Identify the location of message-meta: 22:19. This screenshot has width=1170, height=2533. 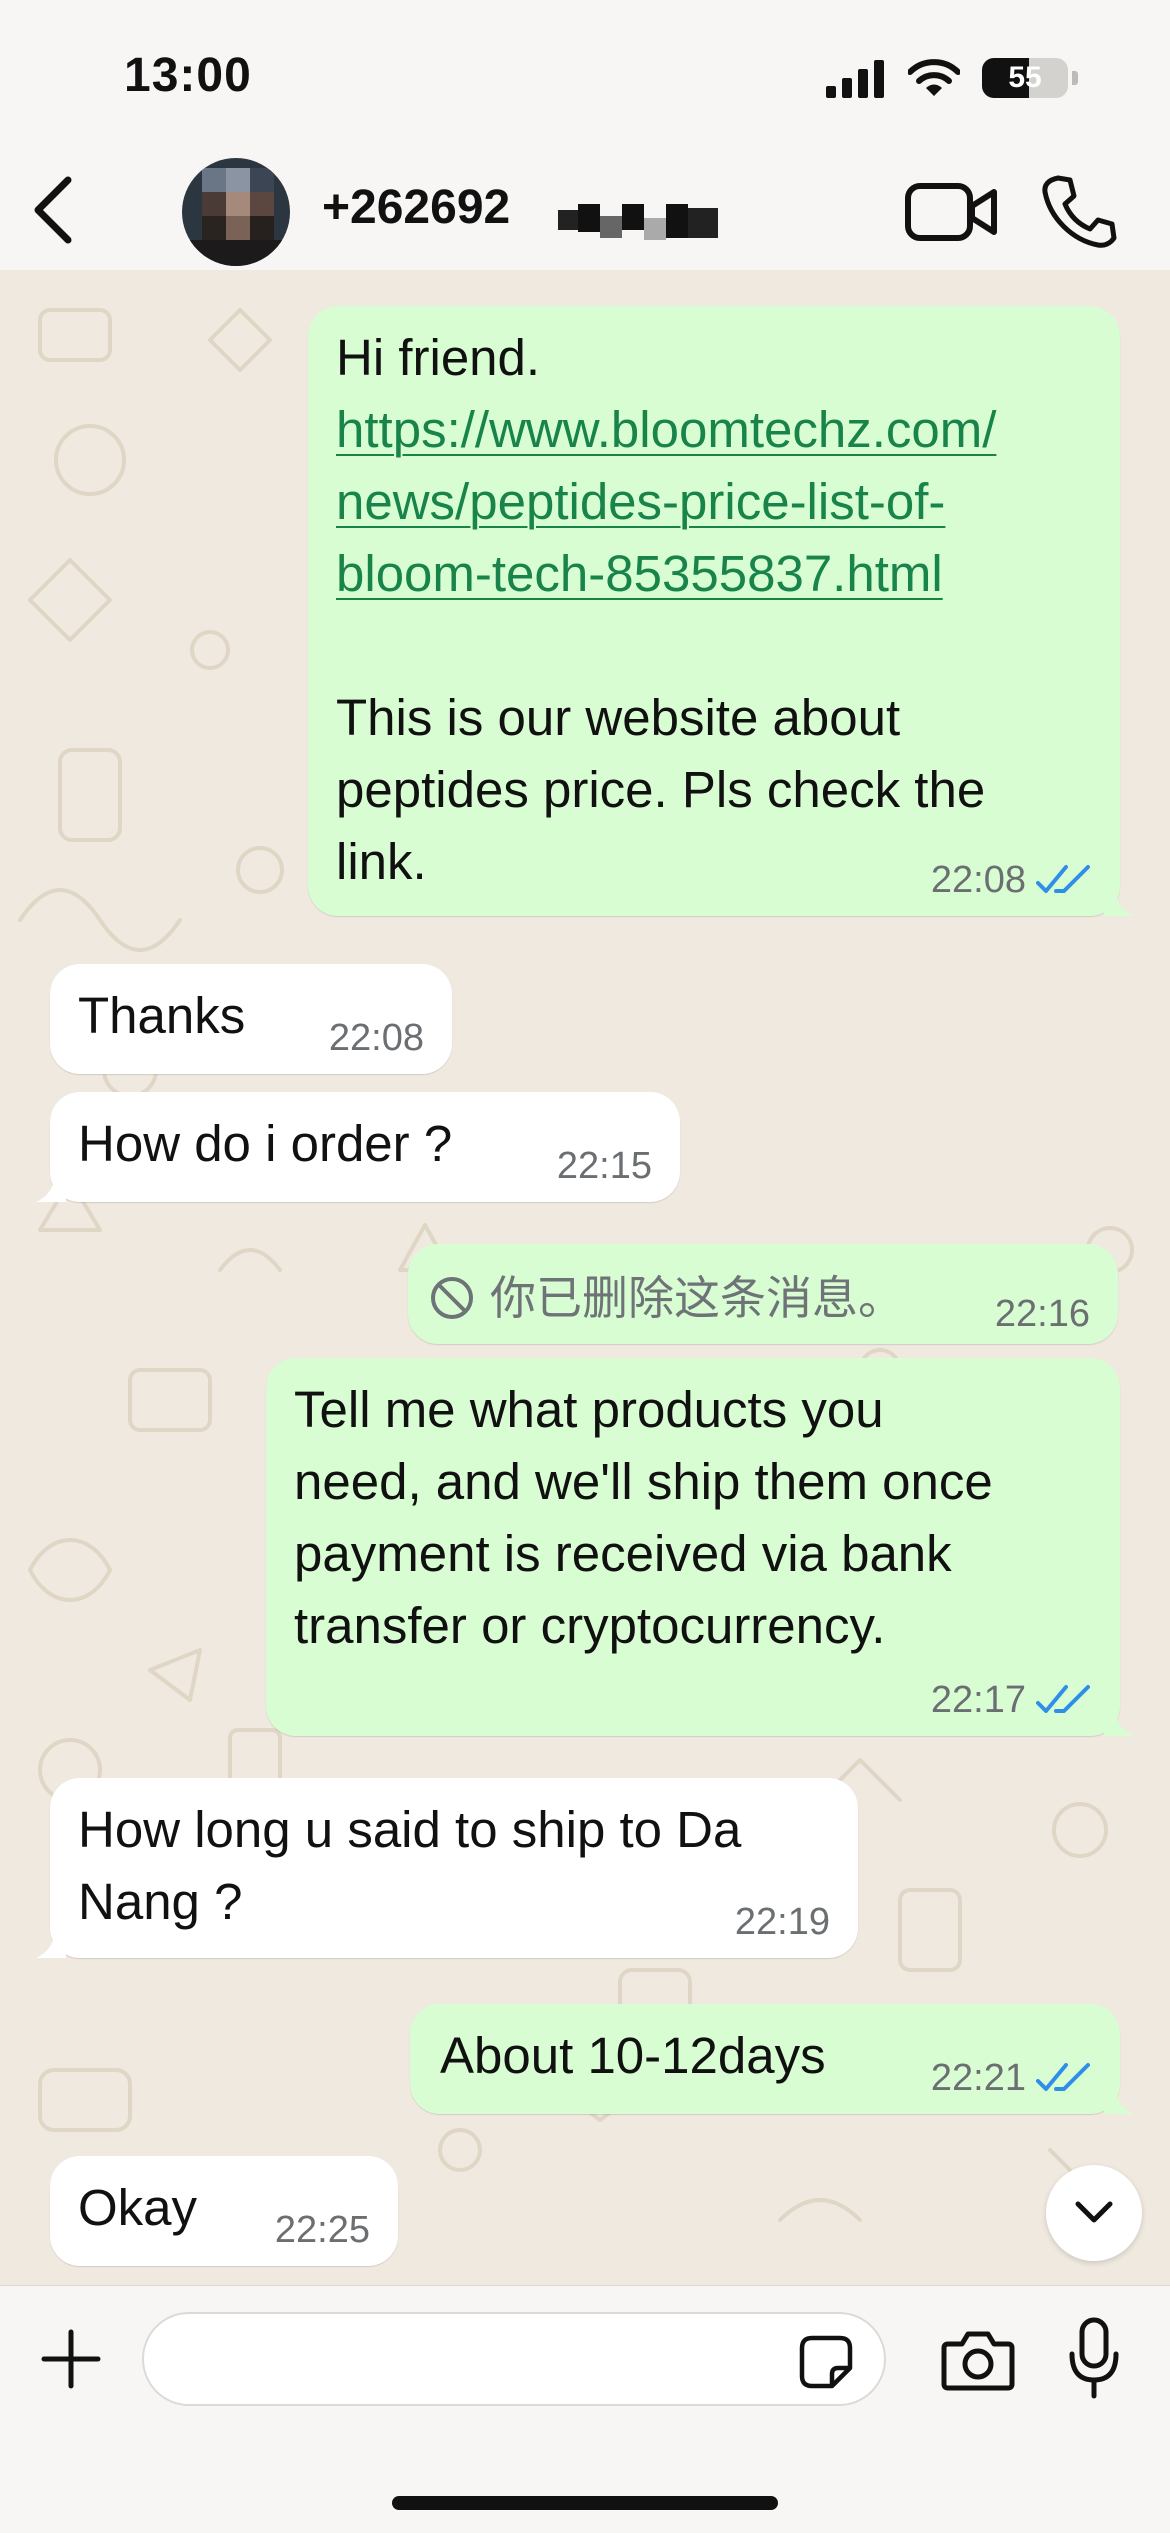
(782, 1922).